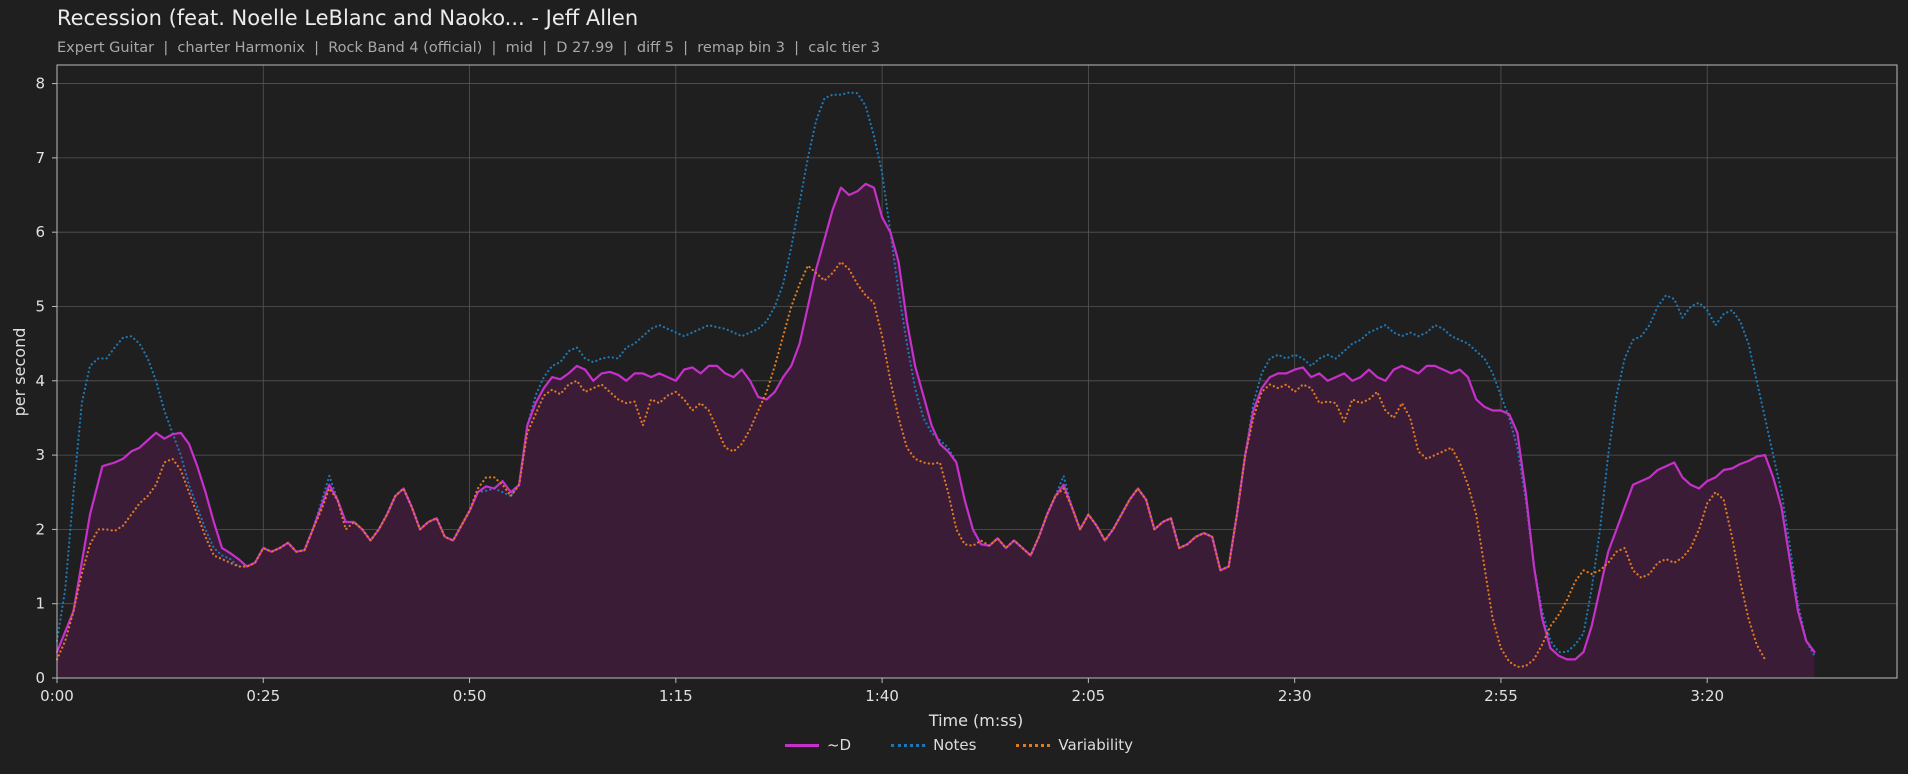 The width and height of the screenshot is (1908, 774). What do you see at coordinates (676, 696) in the screenshot?
I see `x-tick-label: 1:15` at bounding box center [676, 696].